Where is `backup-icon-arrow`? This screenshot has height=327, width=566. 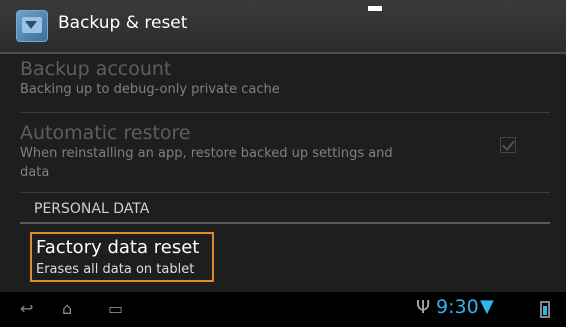 backup-icon-arrow is located at coordinates (31, 25).